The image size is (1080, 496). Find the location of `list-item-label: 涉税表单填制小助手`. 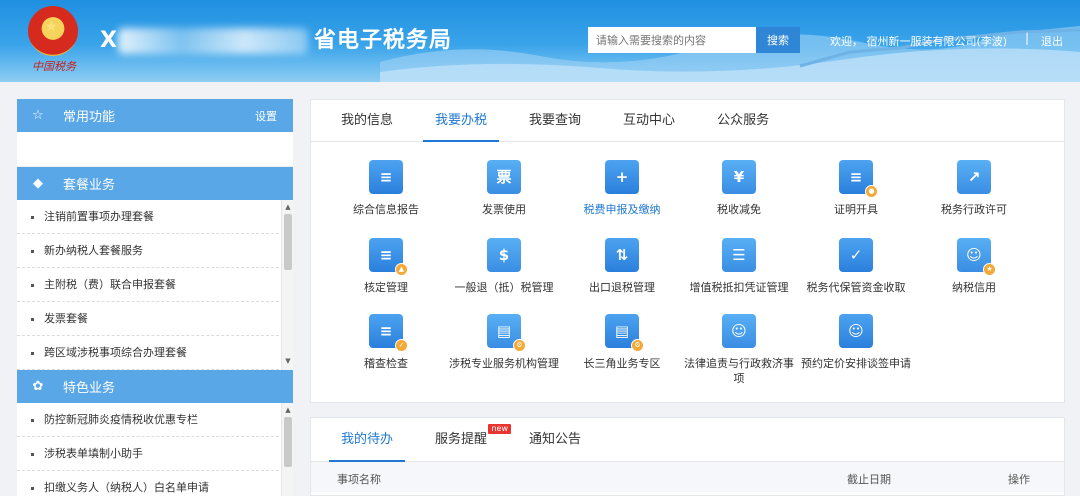

list-item-label: 涉税表单填制小助手 is located at coordinates (93, 453).